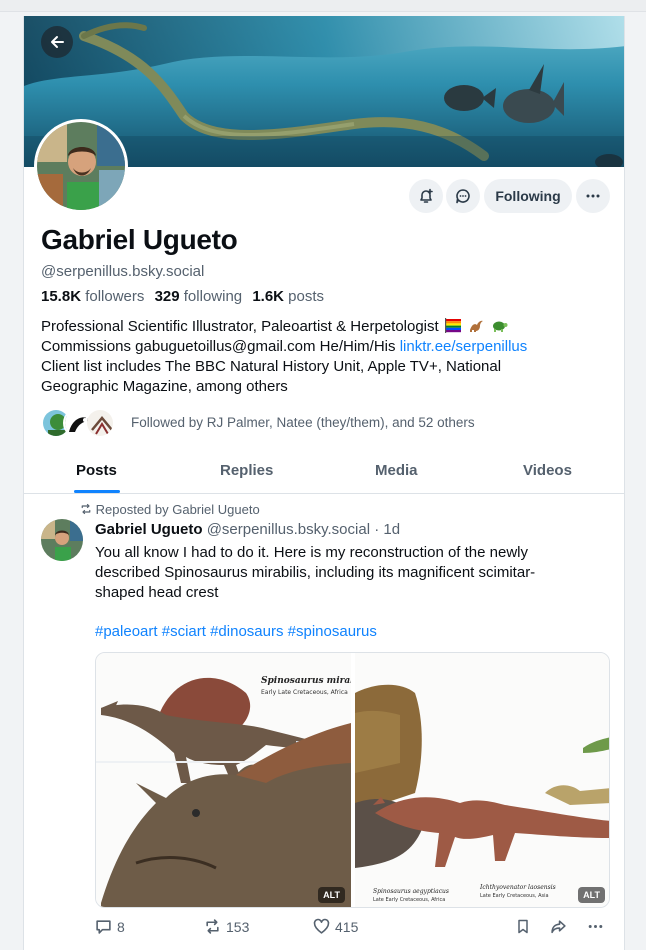 This screenshot has height=950, width=646. What do you see at coordinates (123, 271) in the screenshot?
I see `profile-handle: @serpenillus.bsky.social` at bounding box center [123, 271].